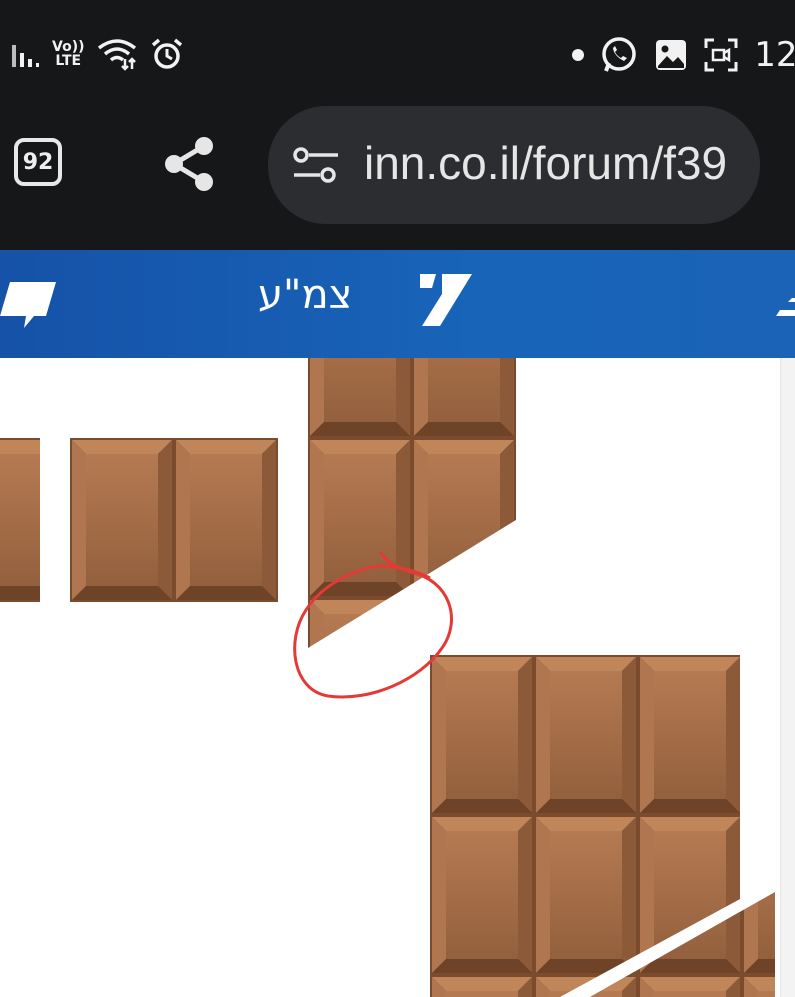 The height and width of the screenshot is (997, 795). I want to click on site-settings-icon, so click(316, 166).